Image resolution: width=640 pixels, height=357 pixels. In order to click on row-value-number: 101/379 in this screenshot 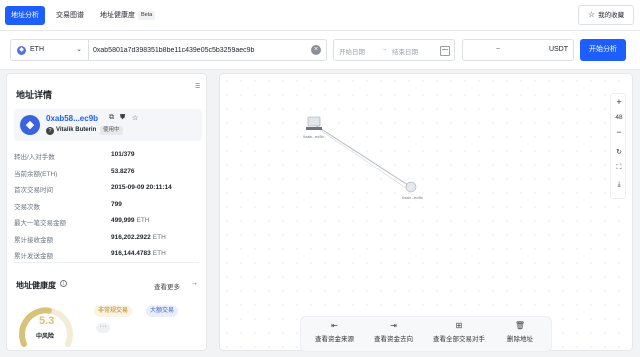, I will do `click(123, 154)`.